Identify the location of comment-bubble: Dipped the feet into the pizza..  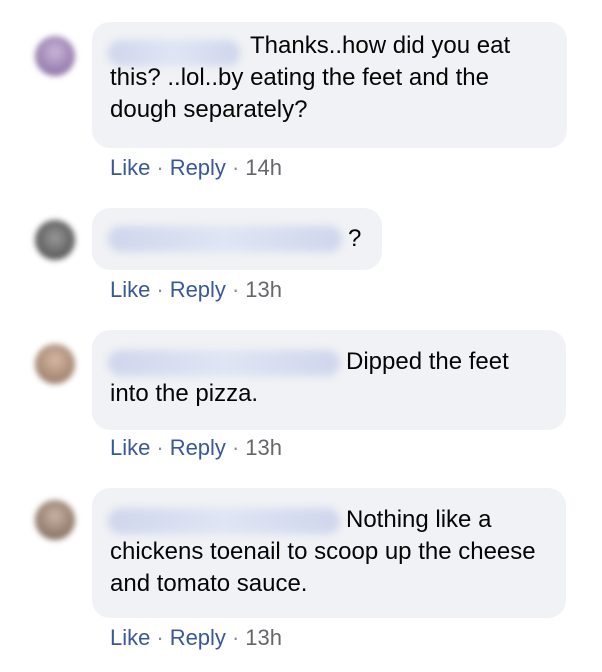
(329, 380).